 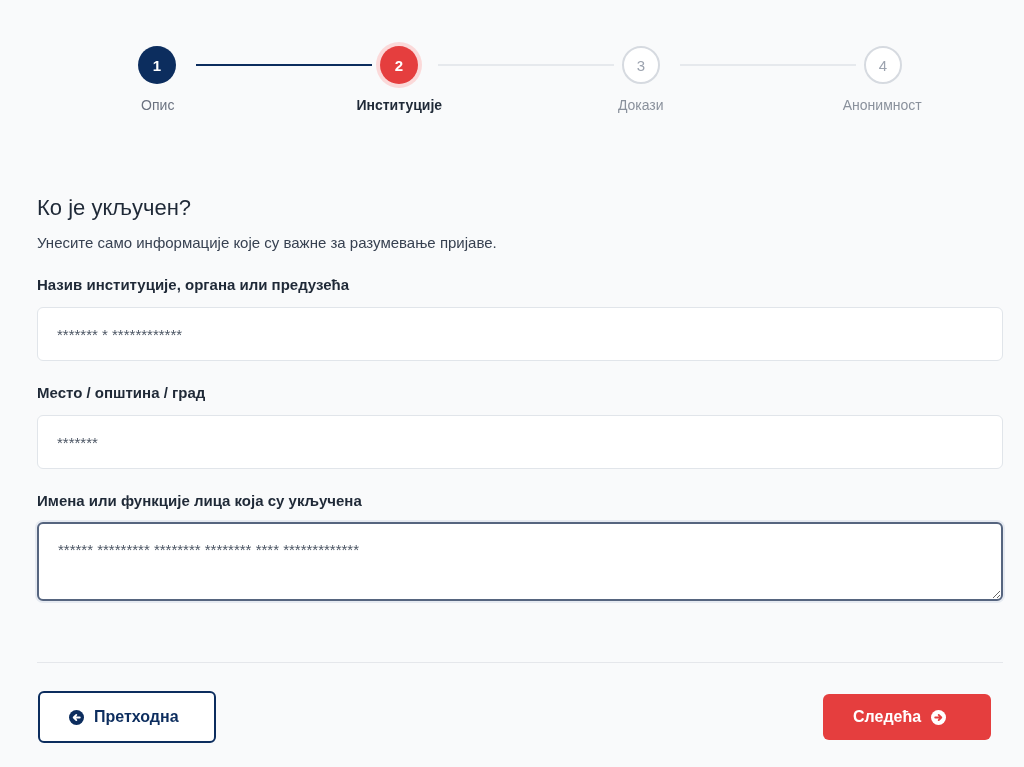 I want to click on field-label: Место / општина / град, so click(x=121, y=393).